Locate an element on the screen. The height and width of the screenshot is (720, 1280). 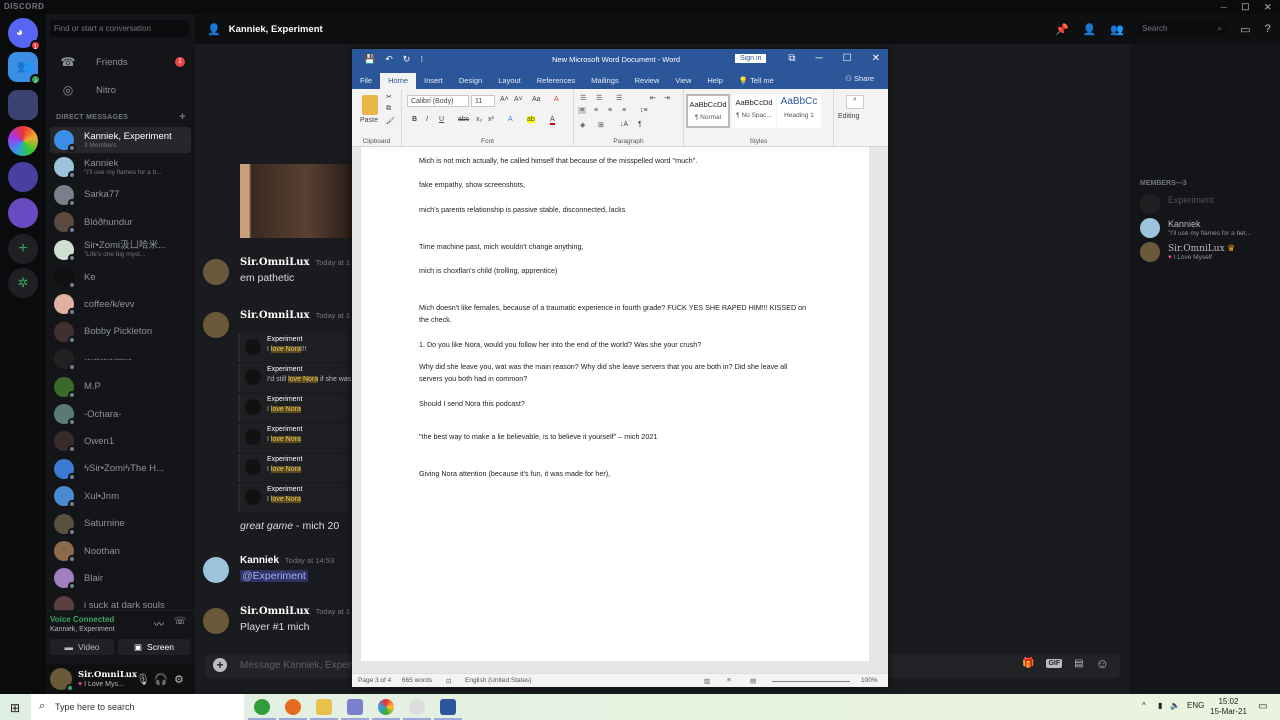
find-conversation-input: Find or start a conversation is located at coordinates (119, 28).